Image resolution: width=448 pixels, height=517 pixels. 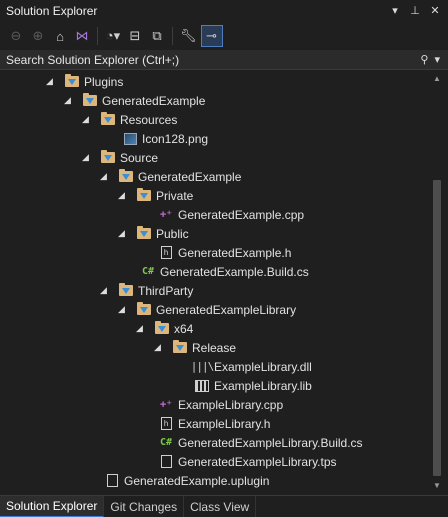 What do you see at coordinates (60, 36) in the screenshot?
I see `home-icon: ⌂` at bounding box center [60, 36].